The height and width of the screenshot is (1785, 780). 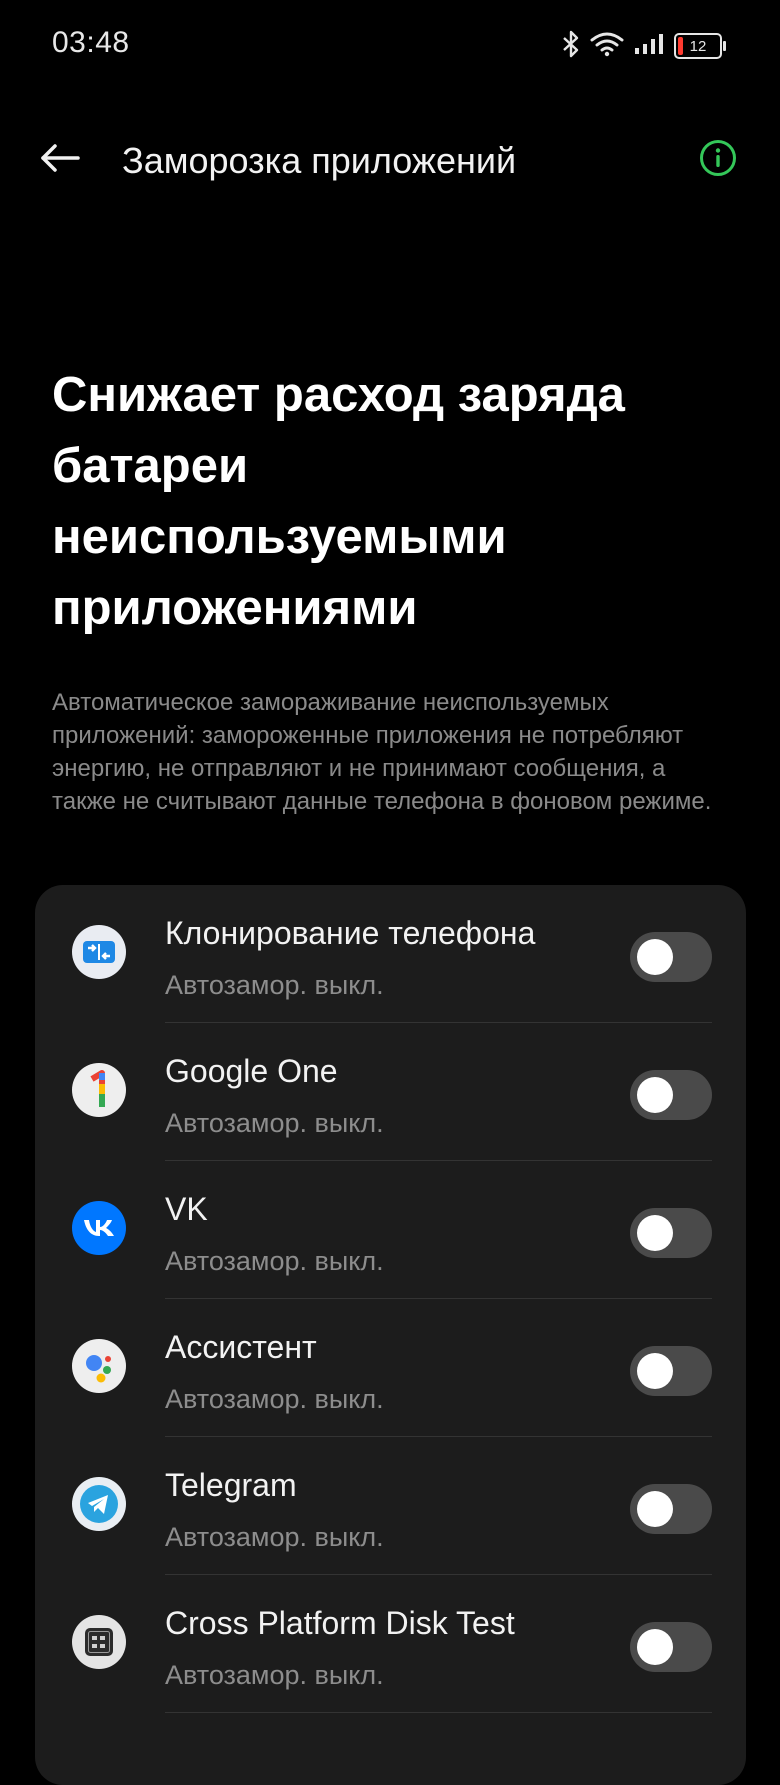 I want to click on status-time: 03:48, so click(x=91, y=42).